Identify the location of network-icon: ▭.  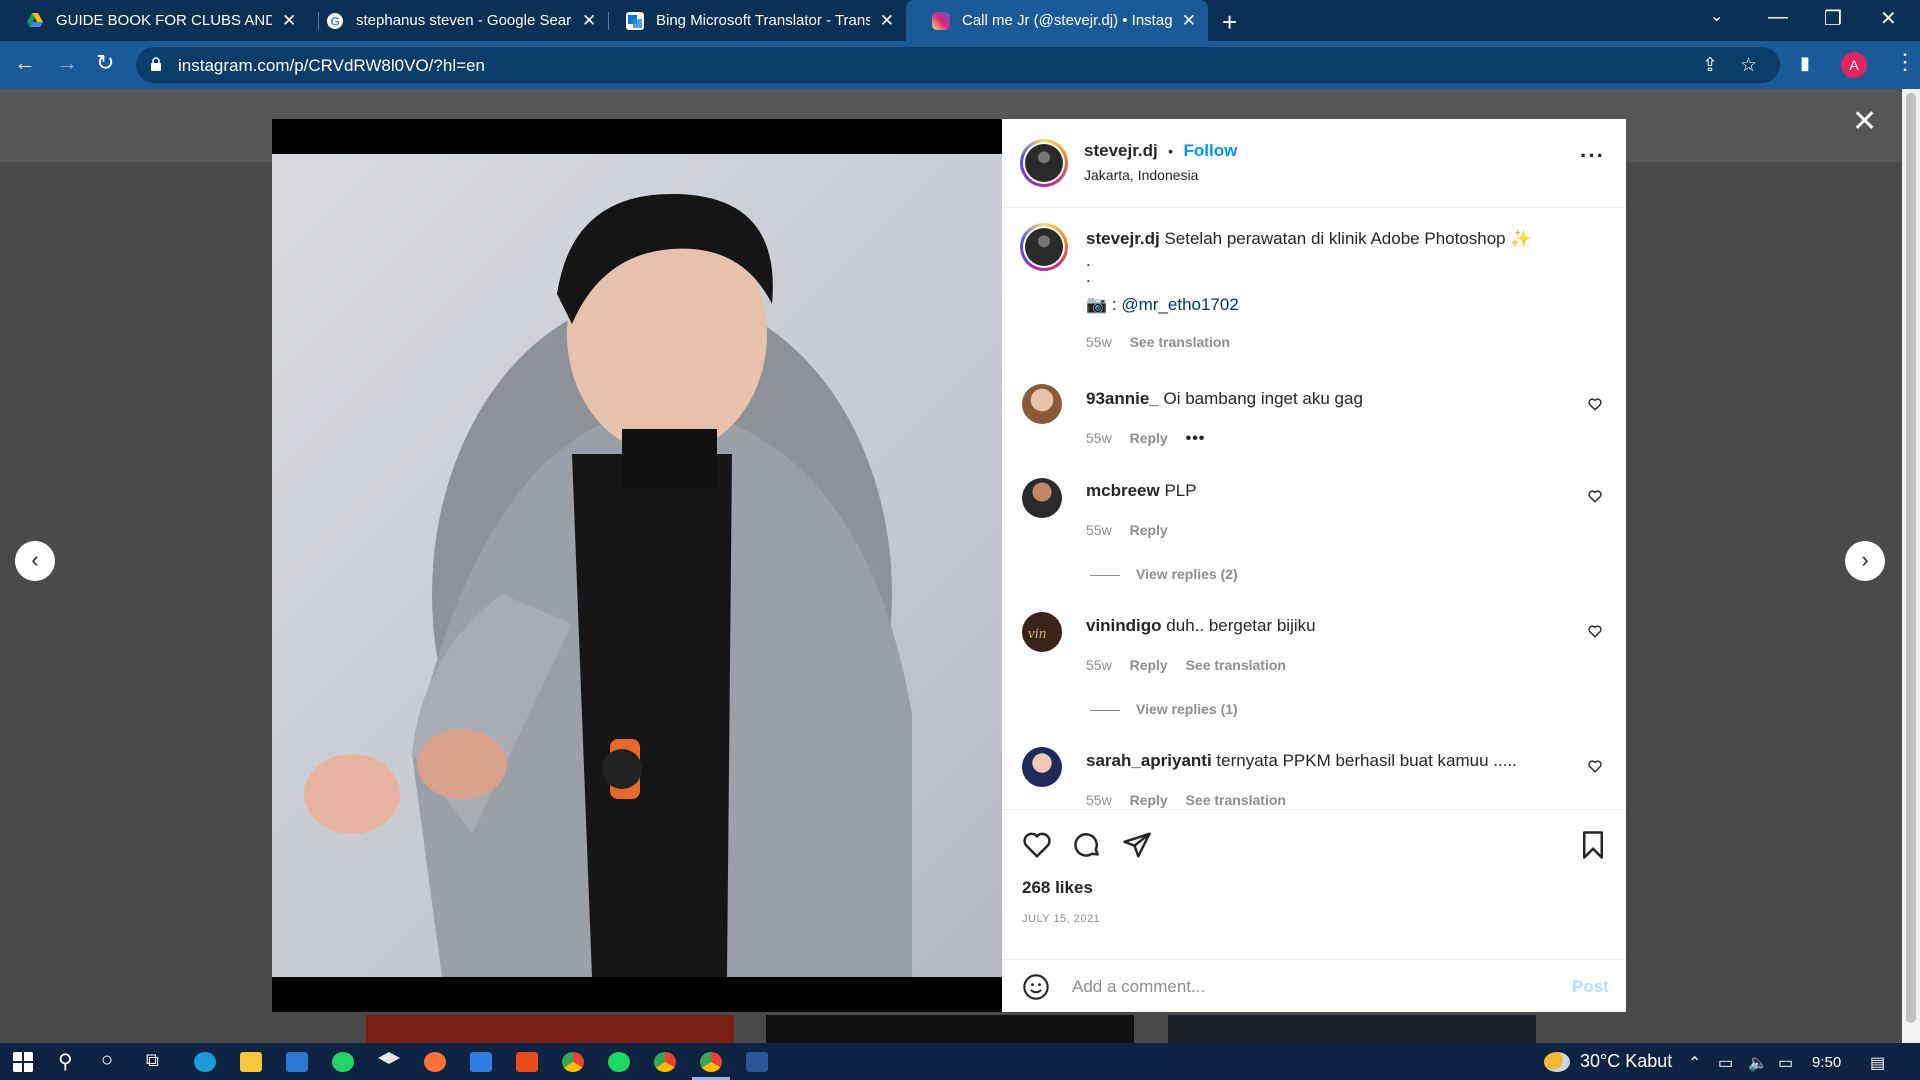
(1725, 1063).